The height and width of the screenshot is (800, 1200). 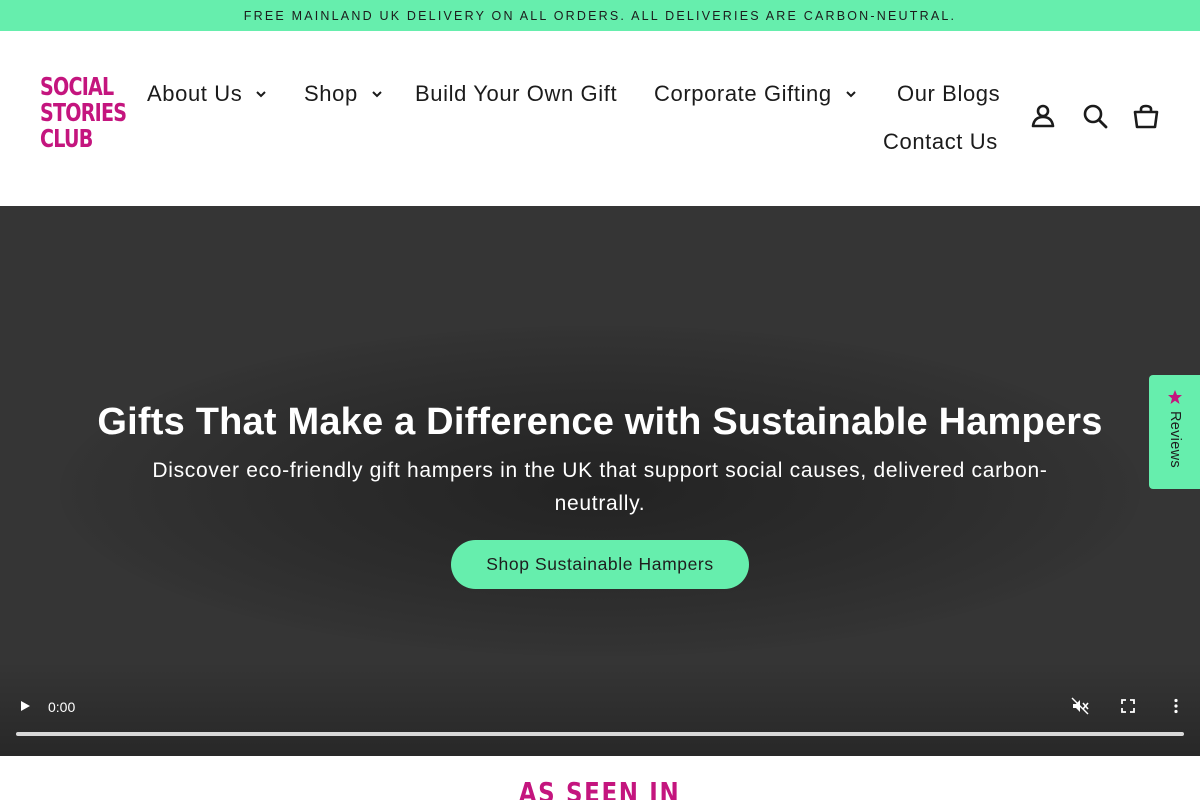 I want to click on nav-item-our-blogs: Our Blogs, so click(x=948, y=94).